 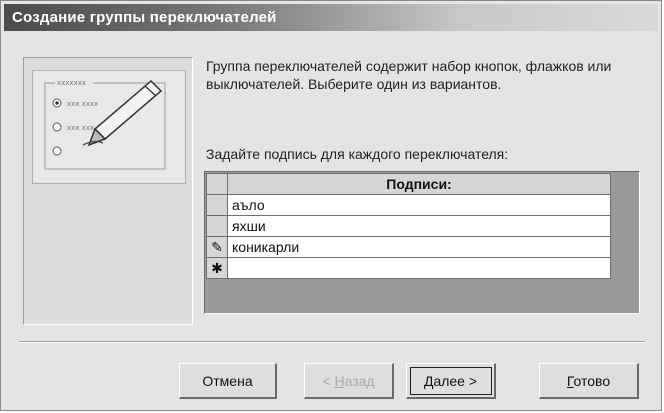 I want to click on label-cell: коникарли, so click(x=419, y=247).